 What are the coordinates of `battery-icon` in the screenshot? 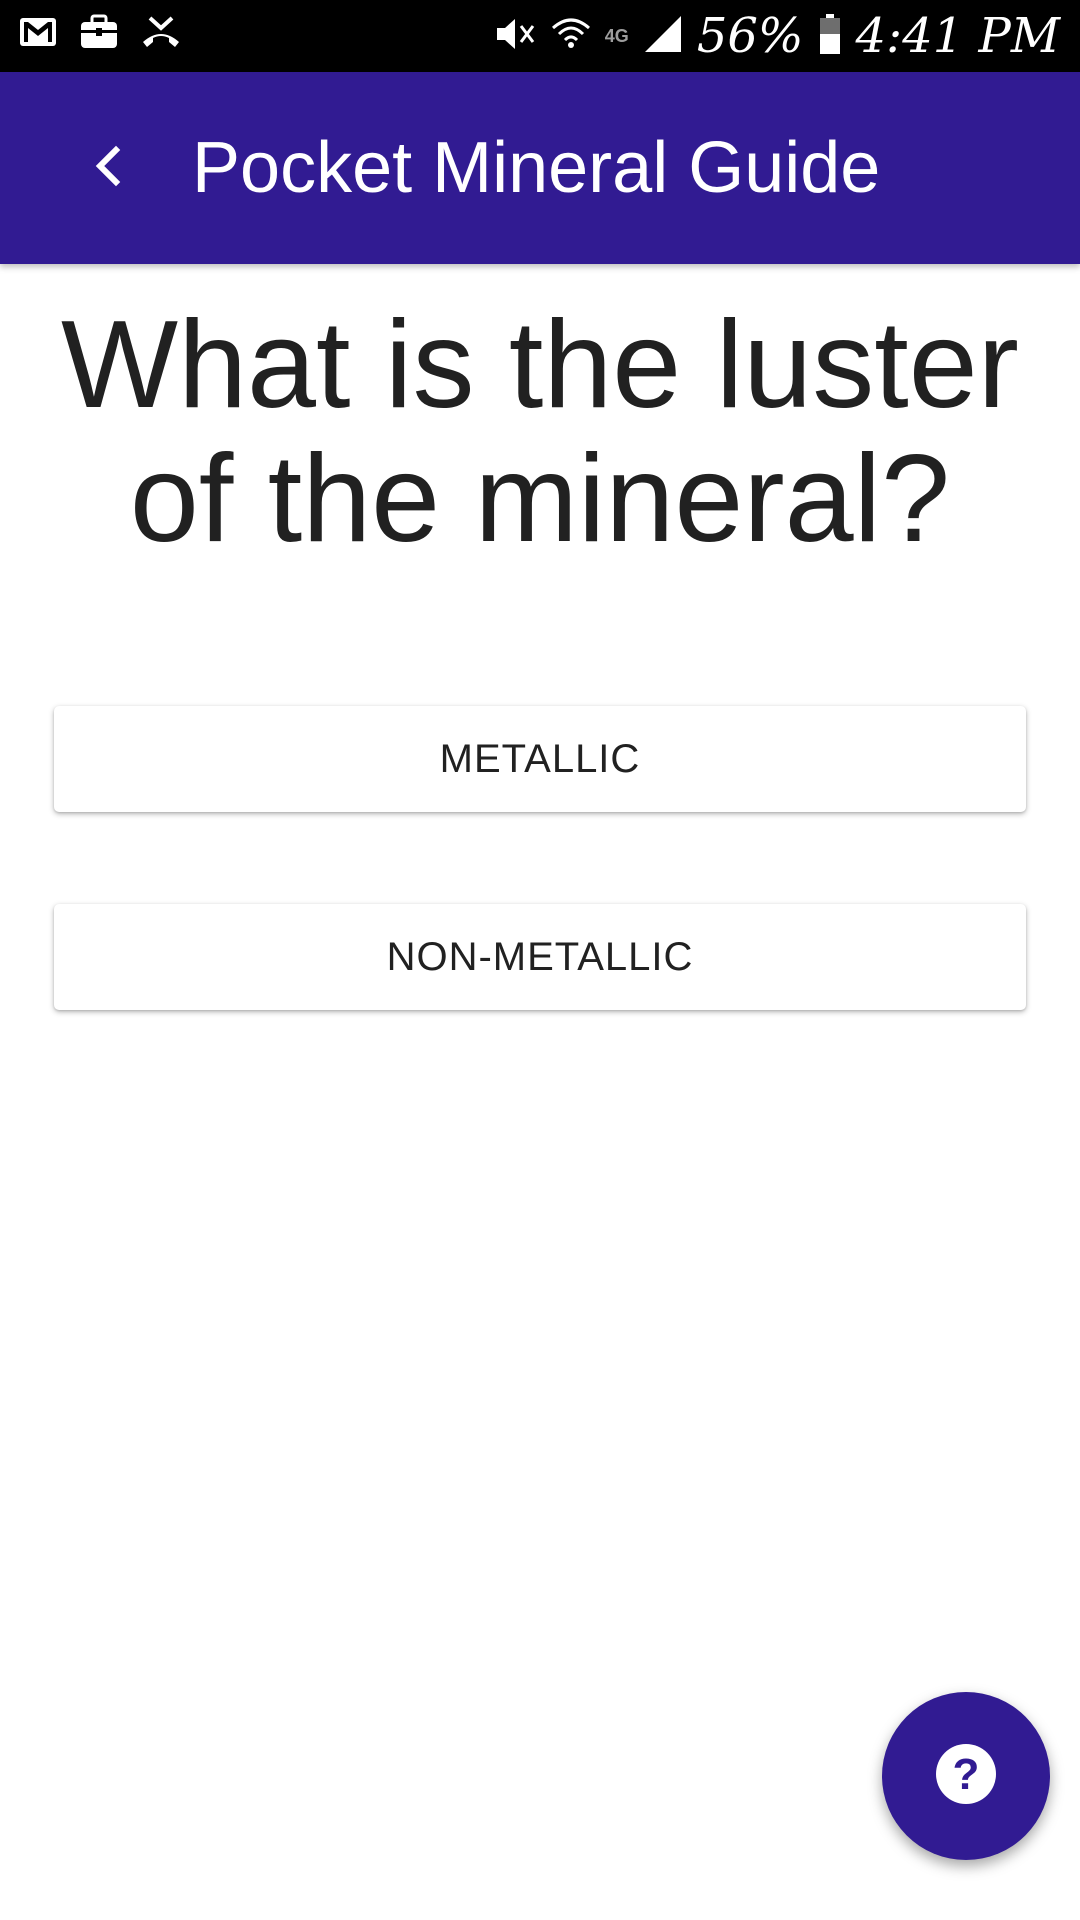 It's located at (830, 36).